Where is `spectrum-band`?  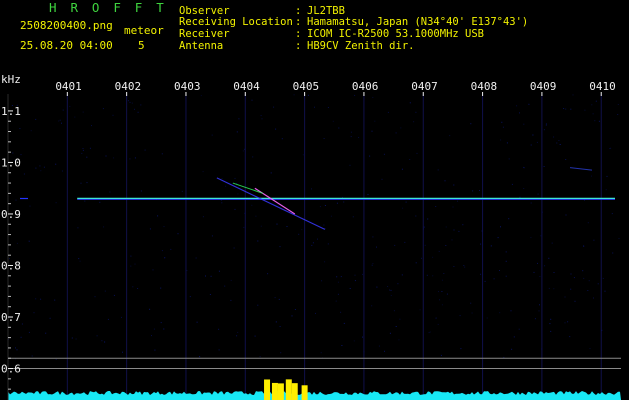 spectrum-band is located at coordinates (314, 378).